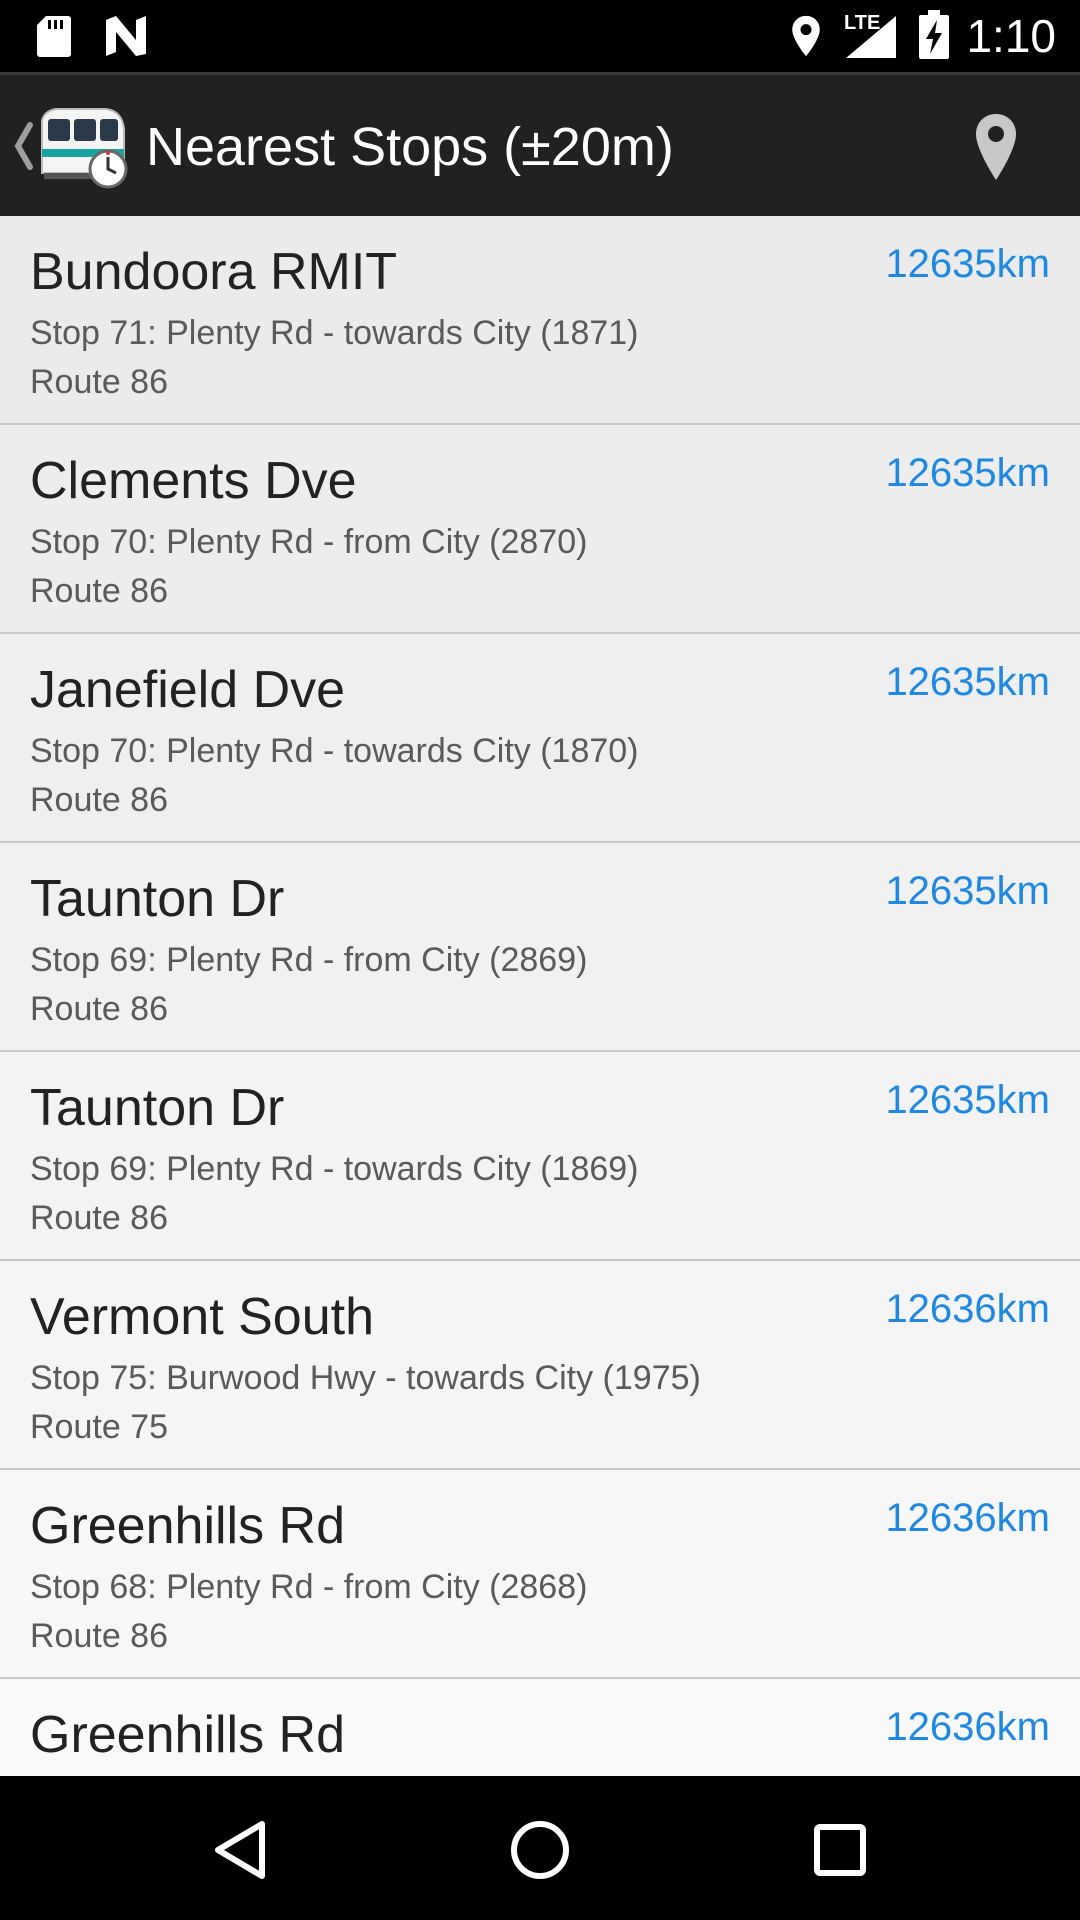 The height and width of the screenshot is (1920, 1080). I want to click on stop-description: Stop 71: Plenty Rd - towards City (1871), so click(334, 333).